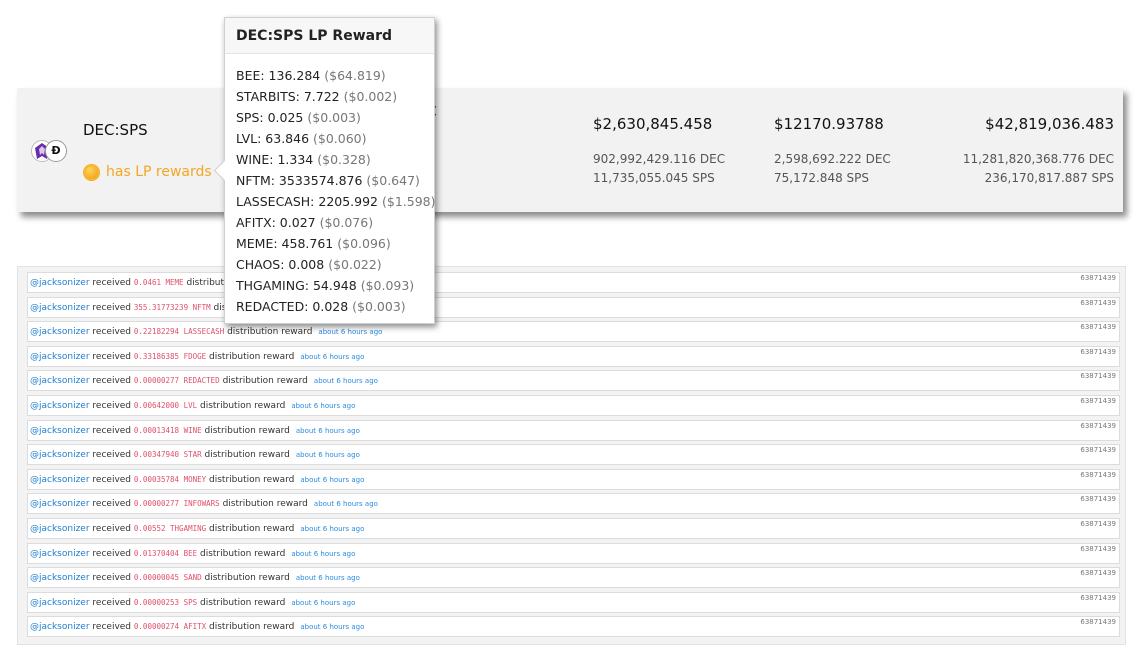 The image size is (1148, 668). What do you see at coordinates (336, 201) in the screenshot?
I see `tooltip-reward-row: LASSECASH: 2205.992 ($1.598)` at bounding box center [336, 201].